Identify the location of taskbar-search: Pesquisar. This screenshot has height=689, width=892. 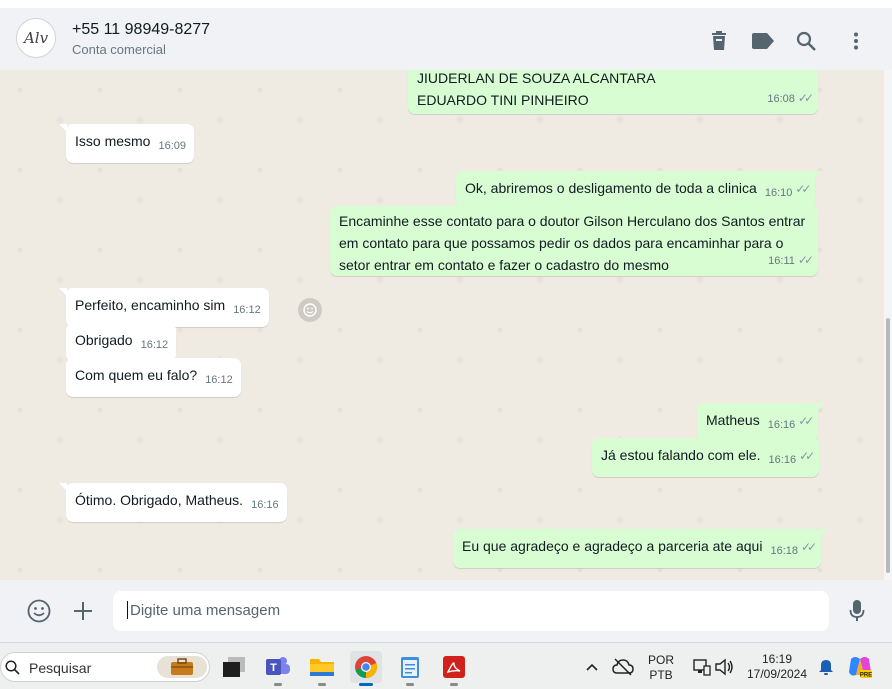
(105, 667).